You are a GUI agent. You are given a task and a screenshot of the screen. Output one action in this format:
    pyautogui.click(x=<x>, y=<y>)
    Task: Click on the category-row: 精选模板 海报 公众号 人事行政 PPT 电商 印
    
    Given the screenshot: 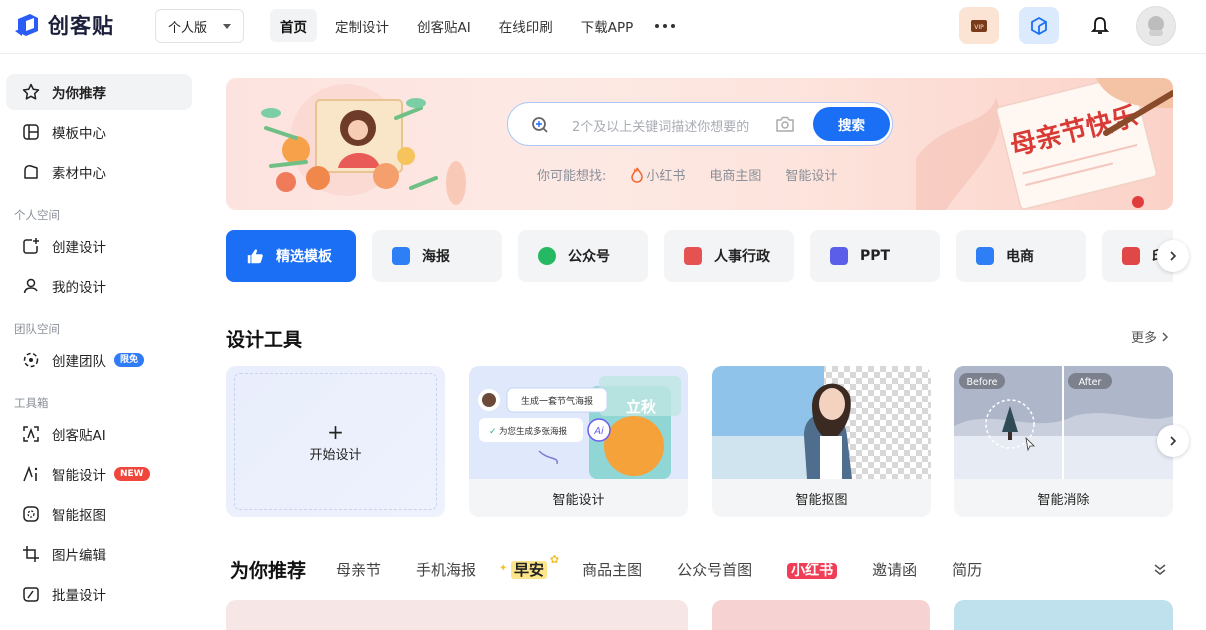 What is the action you would take?
    pyautogui.click(x=699, y=256)
    